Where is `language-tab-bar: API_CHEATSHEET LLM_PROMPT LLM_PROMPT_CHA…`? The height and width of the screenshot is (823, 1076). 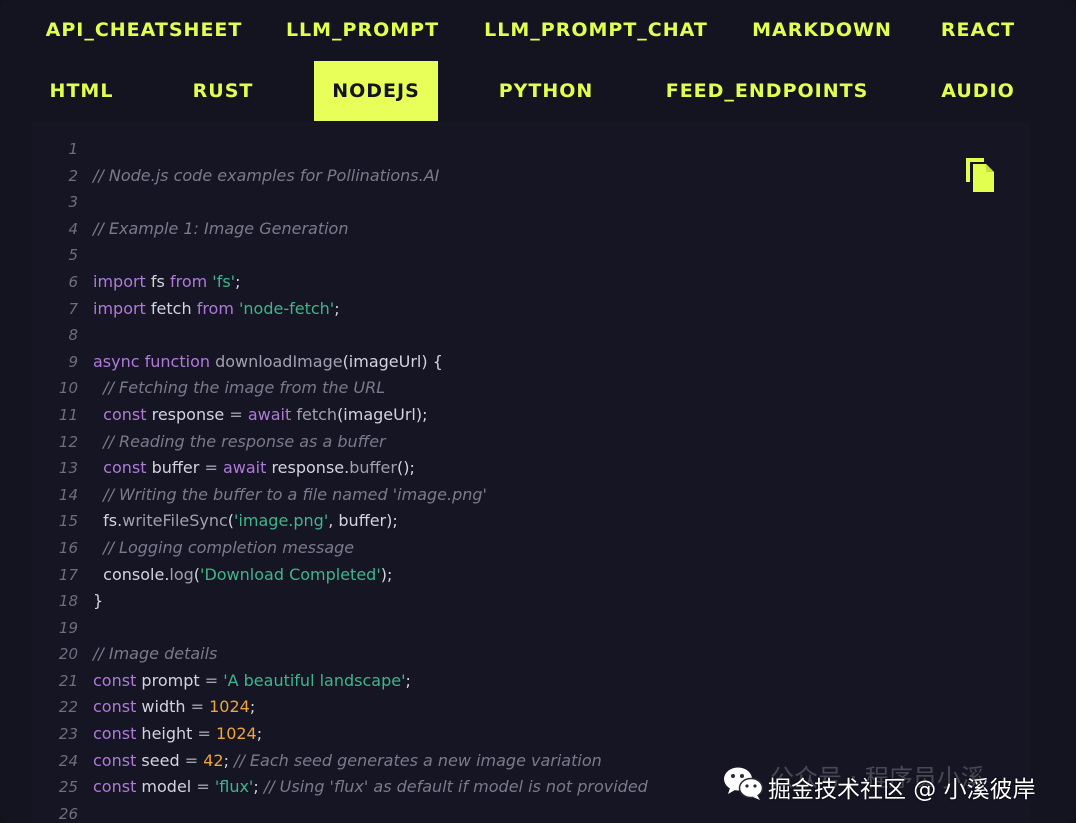 language-tab-bar: API_CHEATSHEET LLM_PROMPT LLM_PROMPT_CHA… is located at coordinates (538, 61).